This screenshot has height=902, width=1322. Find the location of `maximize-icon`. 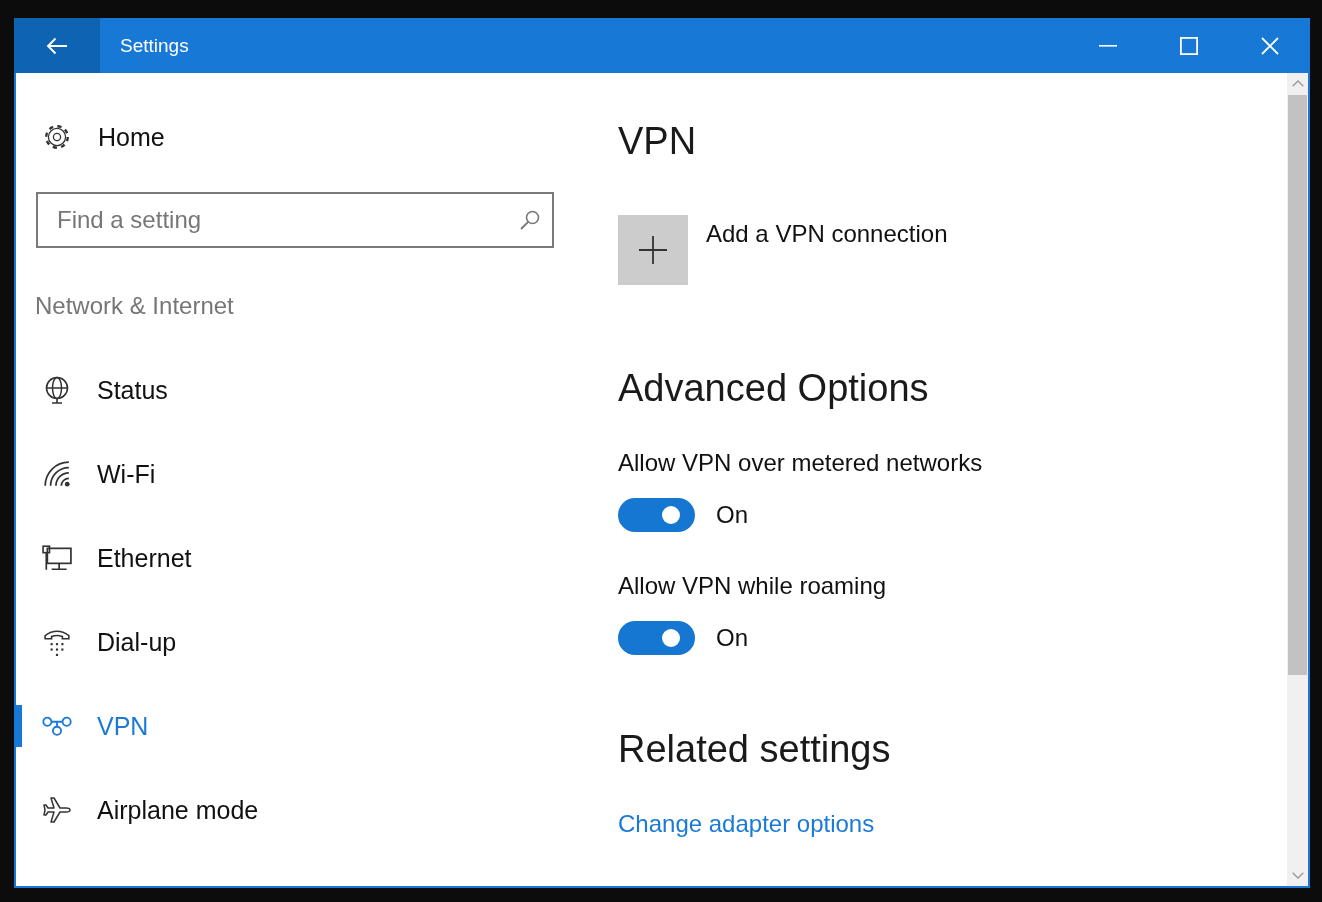

maximize-icon is located at coordinates (1188, 45).